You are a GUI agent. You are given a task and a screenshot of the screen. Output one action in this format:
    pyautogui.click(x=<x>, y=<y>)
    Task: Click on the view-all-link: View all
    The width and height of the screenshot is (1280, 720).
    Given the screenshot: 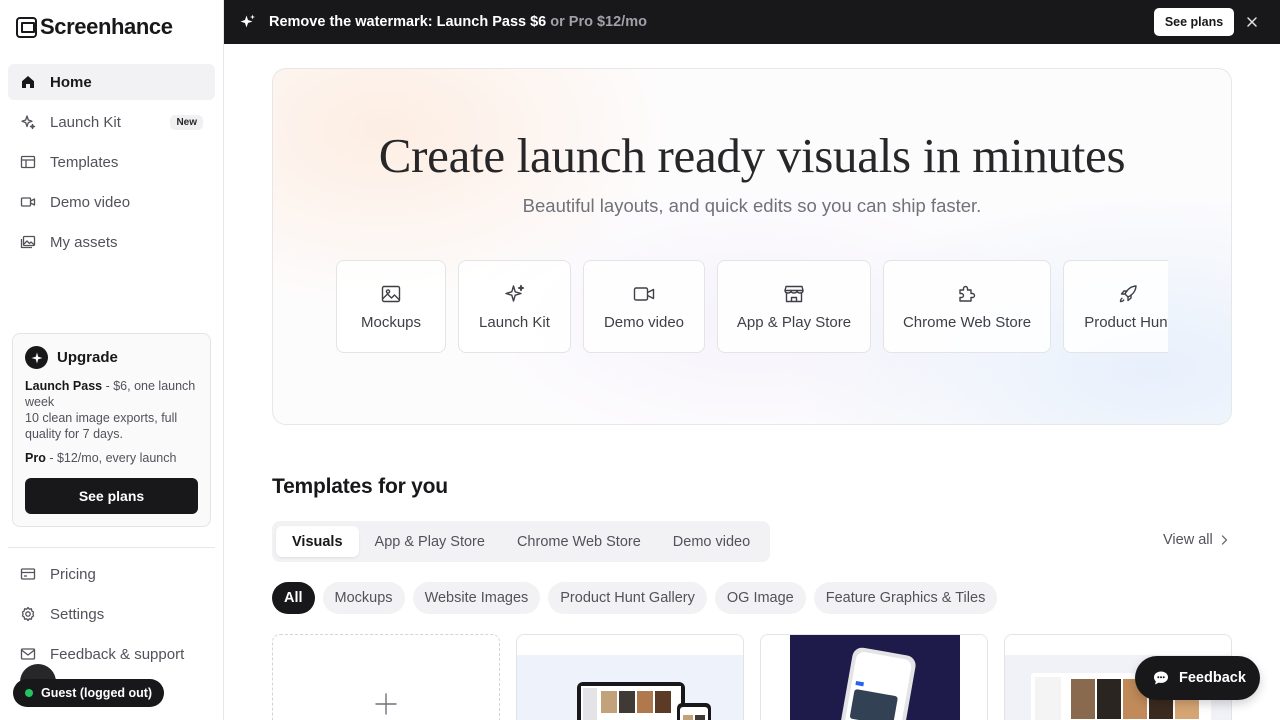 What is the action you would take?
    pyautogui.click(x=1196, y=540)
    